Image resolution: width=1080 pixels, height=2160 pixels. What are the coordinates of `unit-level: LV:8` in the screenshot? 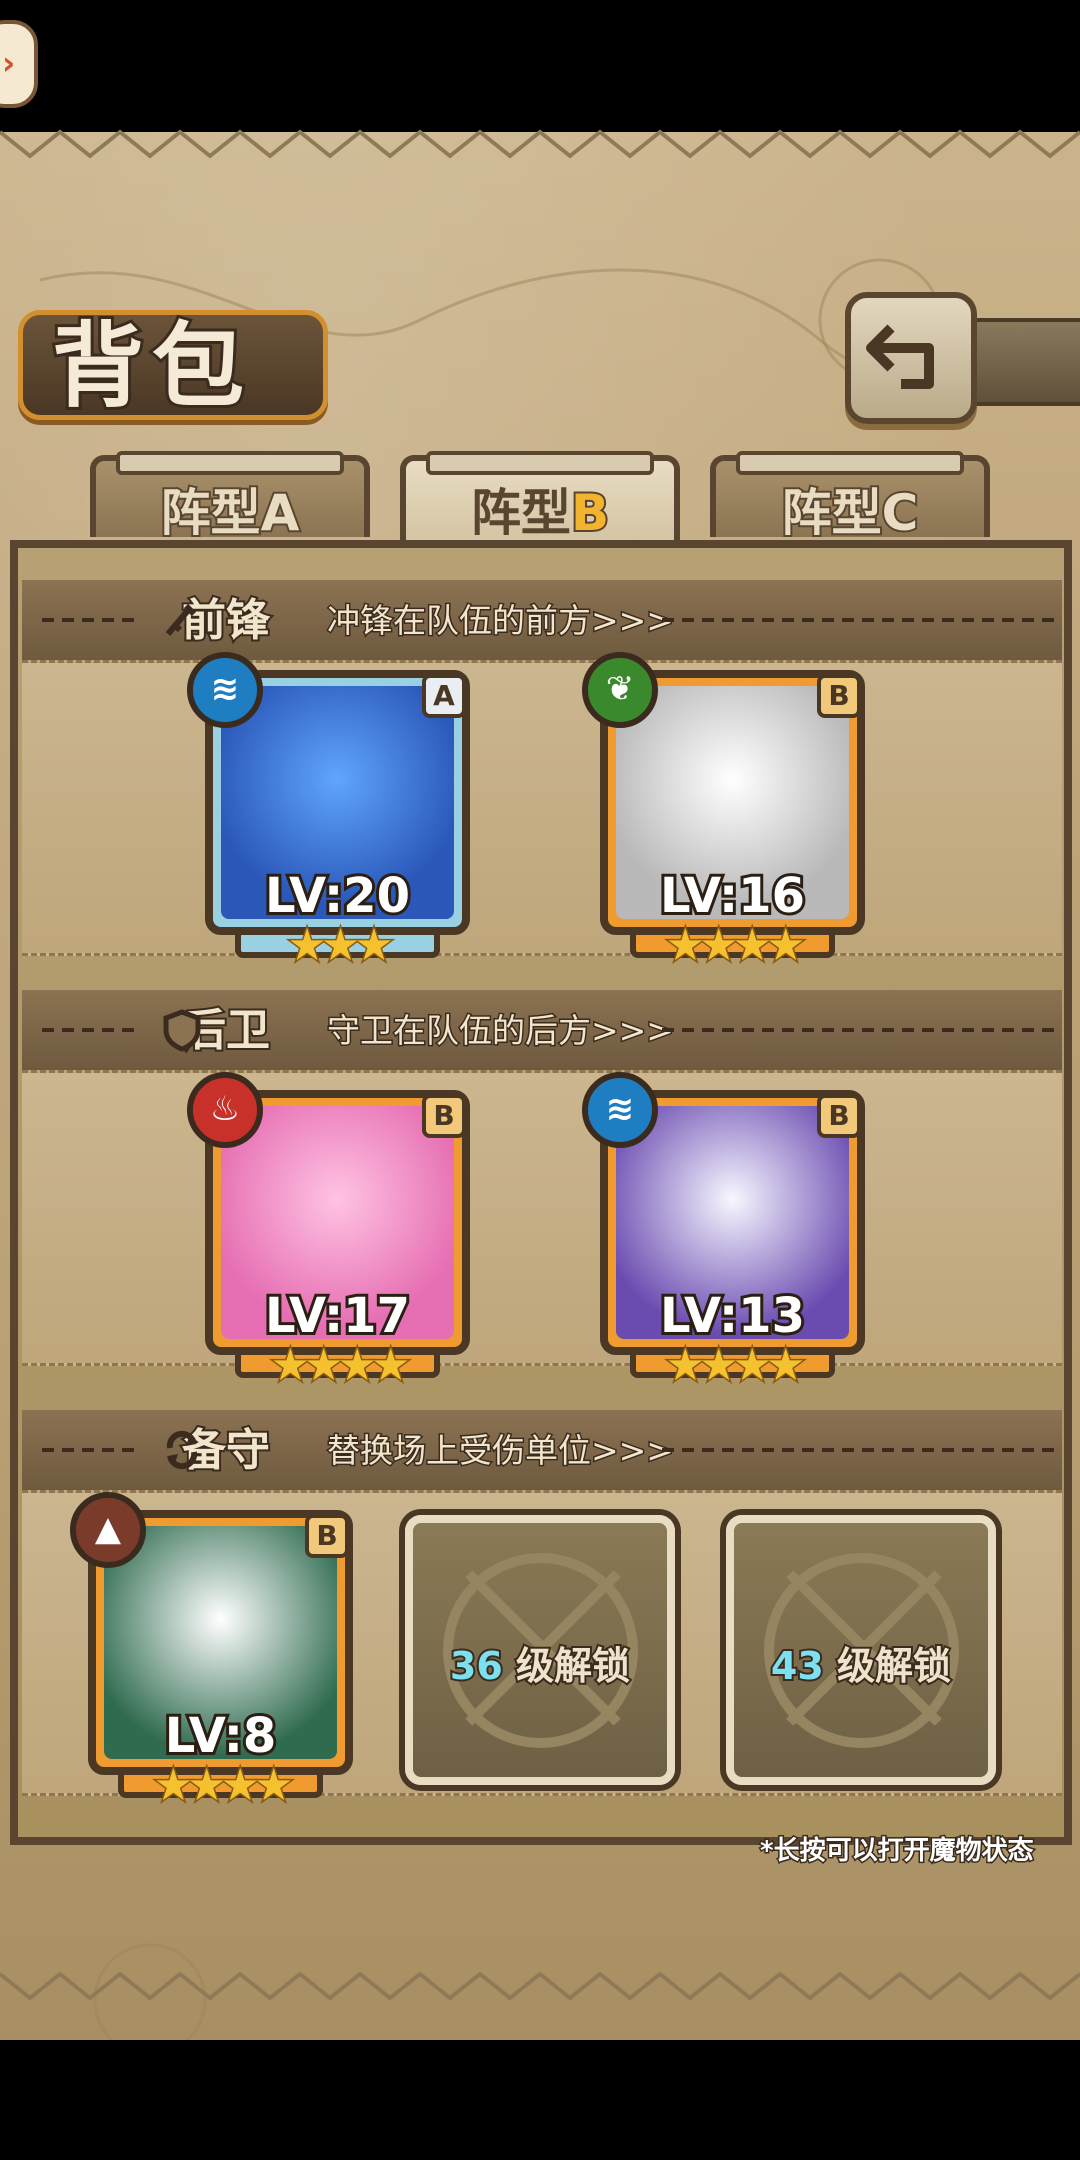 It's located at (221, 1736).